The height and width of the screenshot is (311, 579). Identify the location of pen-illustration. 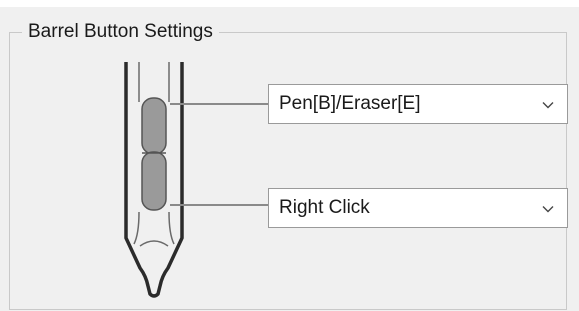
(154, 180).